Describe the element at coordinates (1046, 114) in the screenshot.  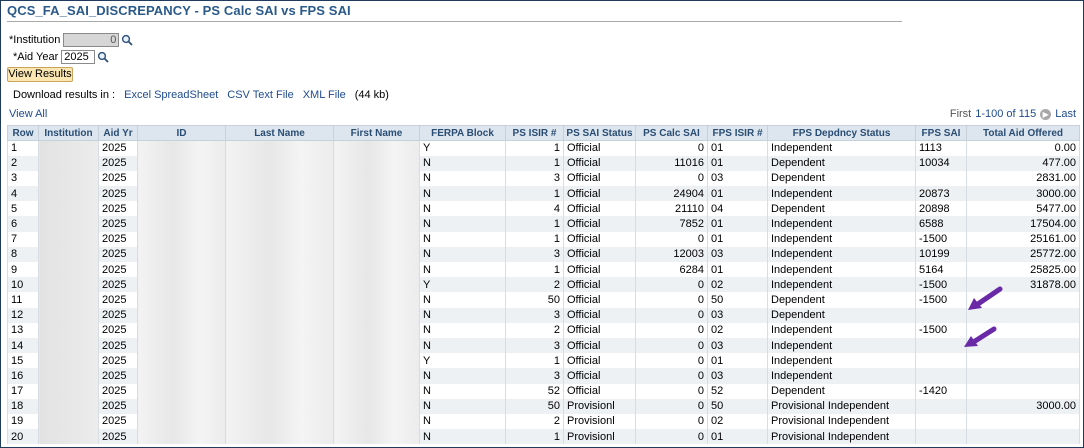
I see `chevron-right-icon: ▶` at that location.